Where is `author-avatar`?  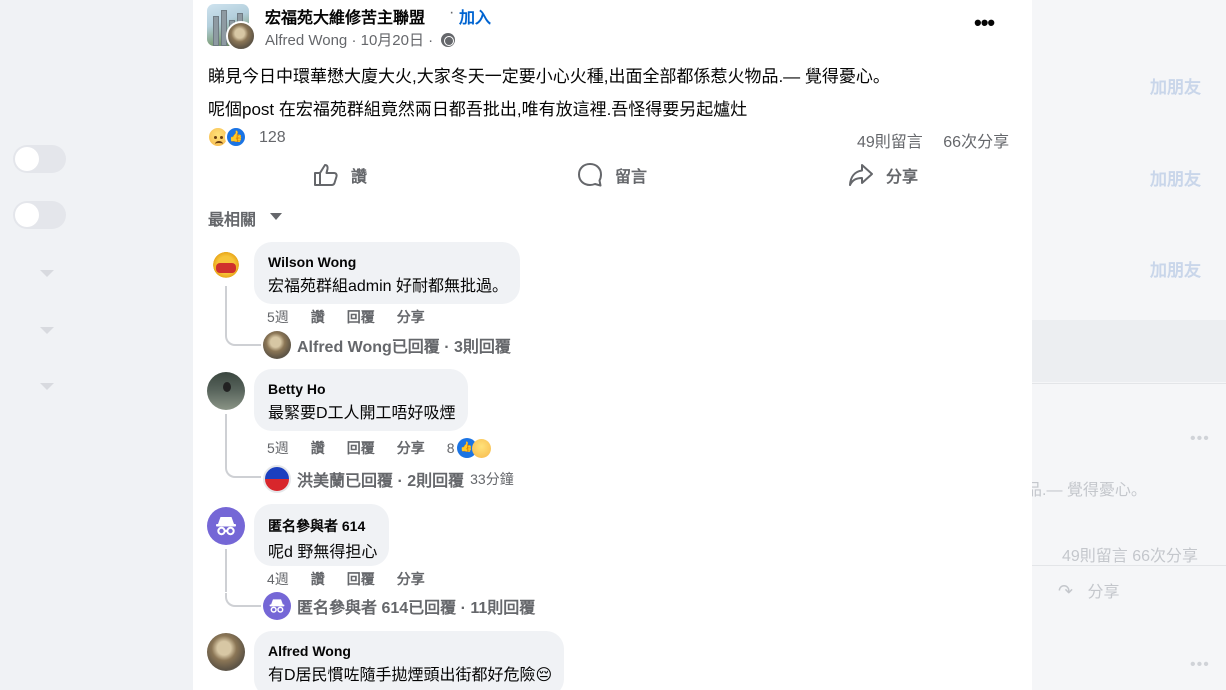
author-avatar is located at coordinates (241, 36).